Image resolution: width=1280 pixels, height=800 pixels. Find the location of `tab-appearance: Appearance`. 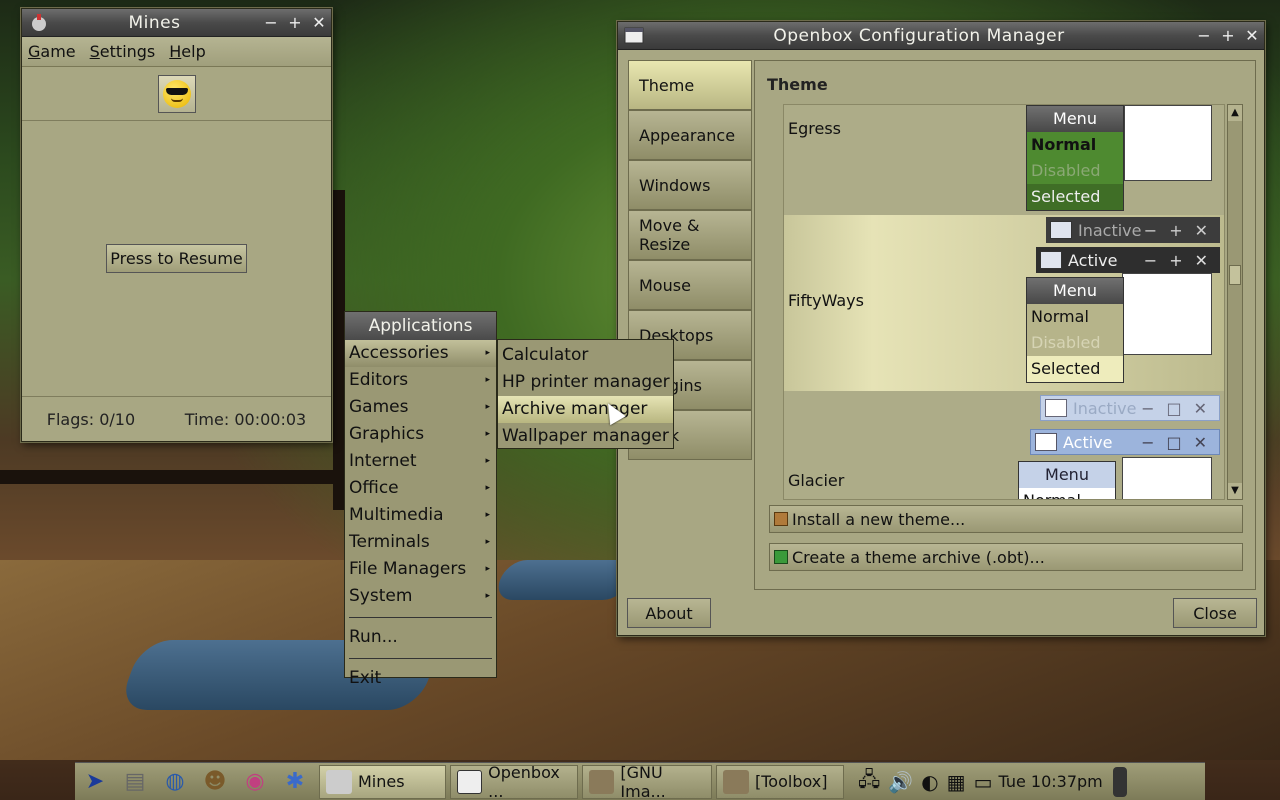

tab-appearance: Appearance is located at coordinates (690, 135).